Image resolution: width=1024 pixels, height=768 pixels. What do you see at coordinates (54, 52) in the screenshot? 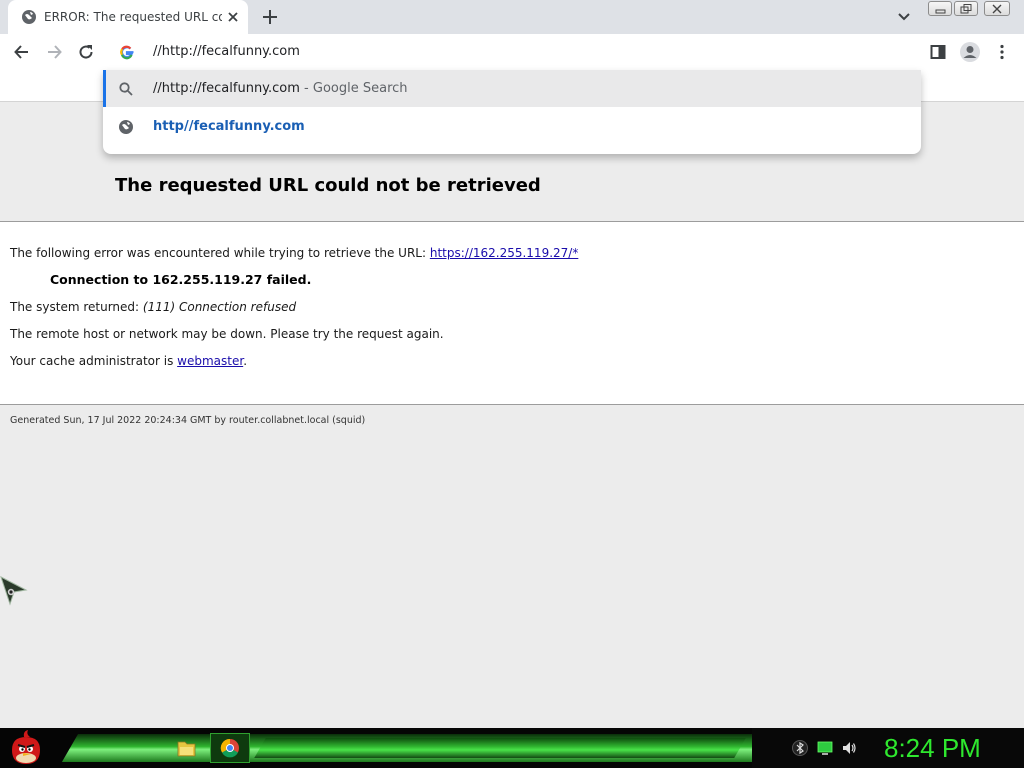
I see `arrow-right-icon` at bounding box center [54, 52].